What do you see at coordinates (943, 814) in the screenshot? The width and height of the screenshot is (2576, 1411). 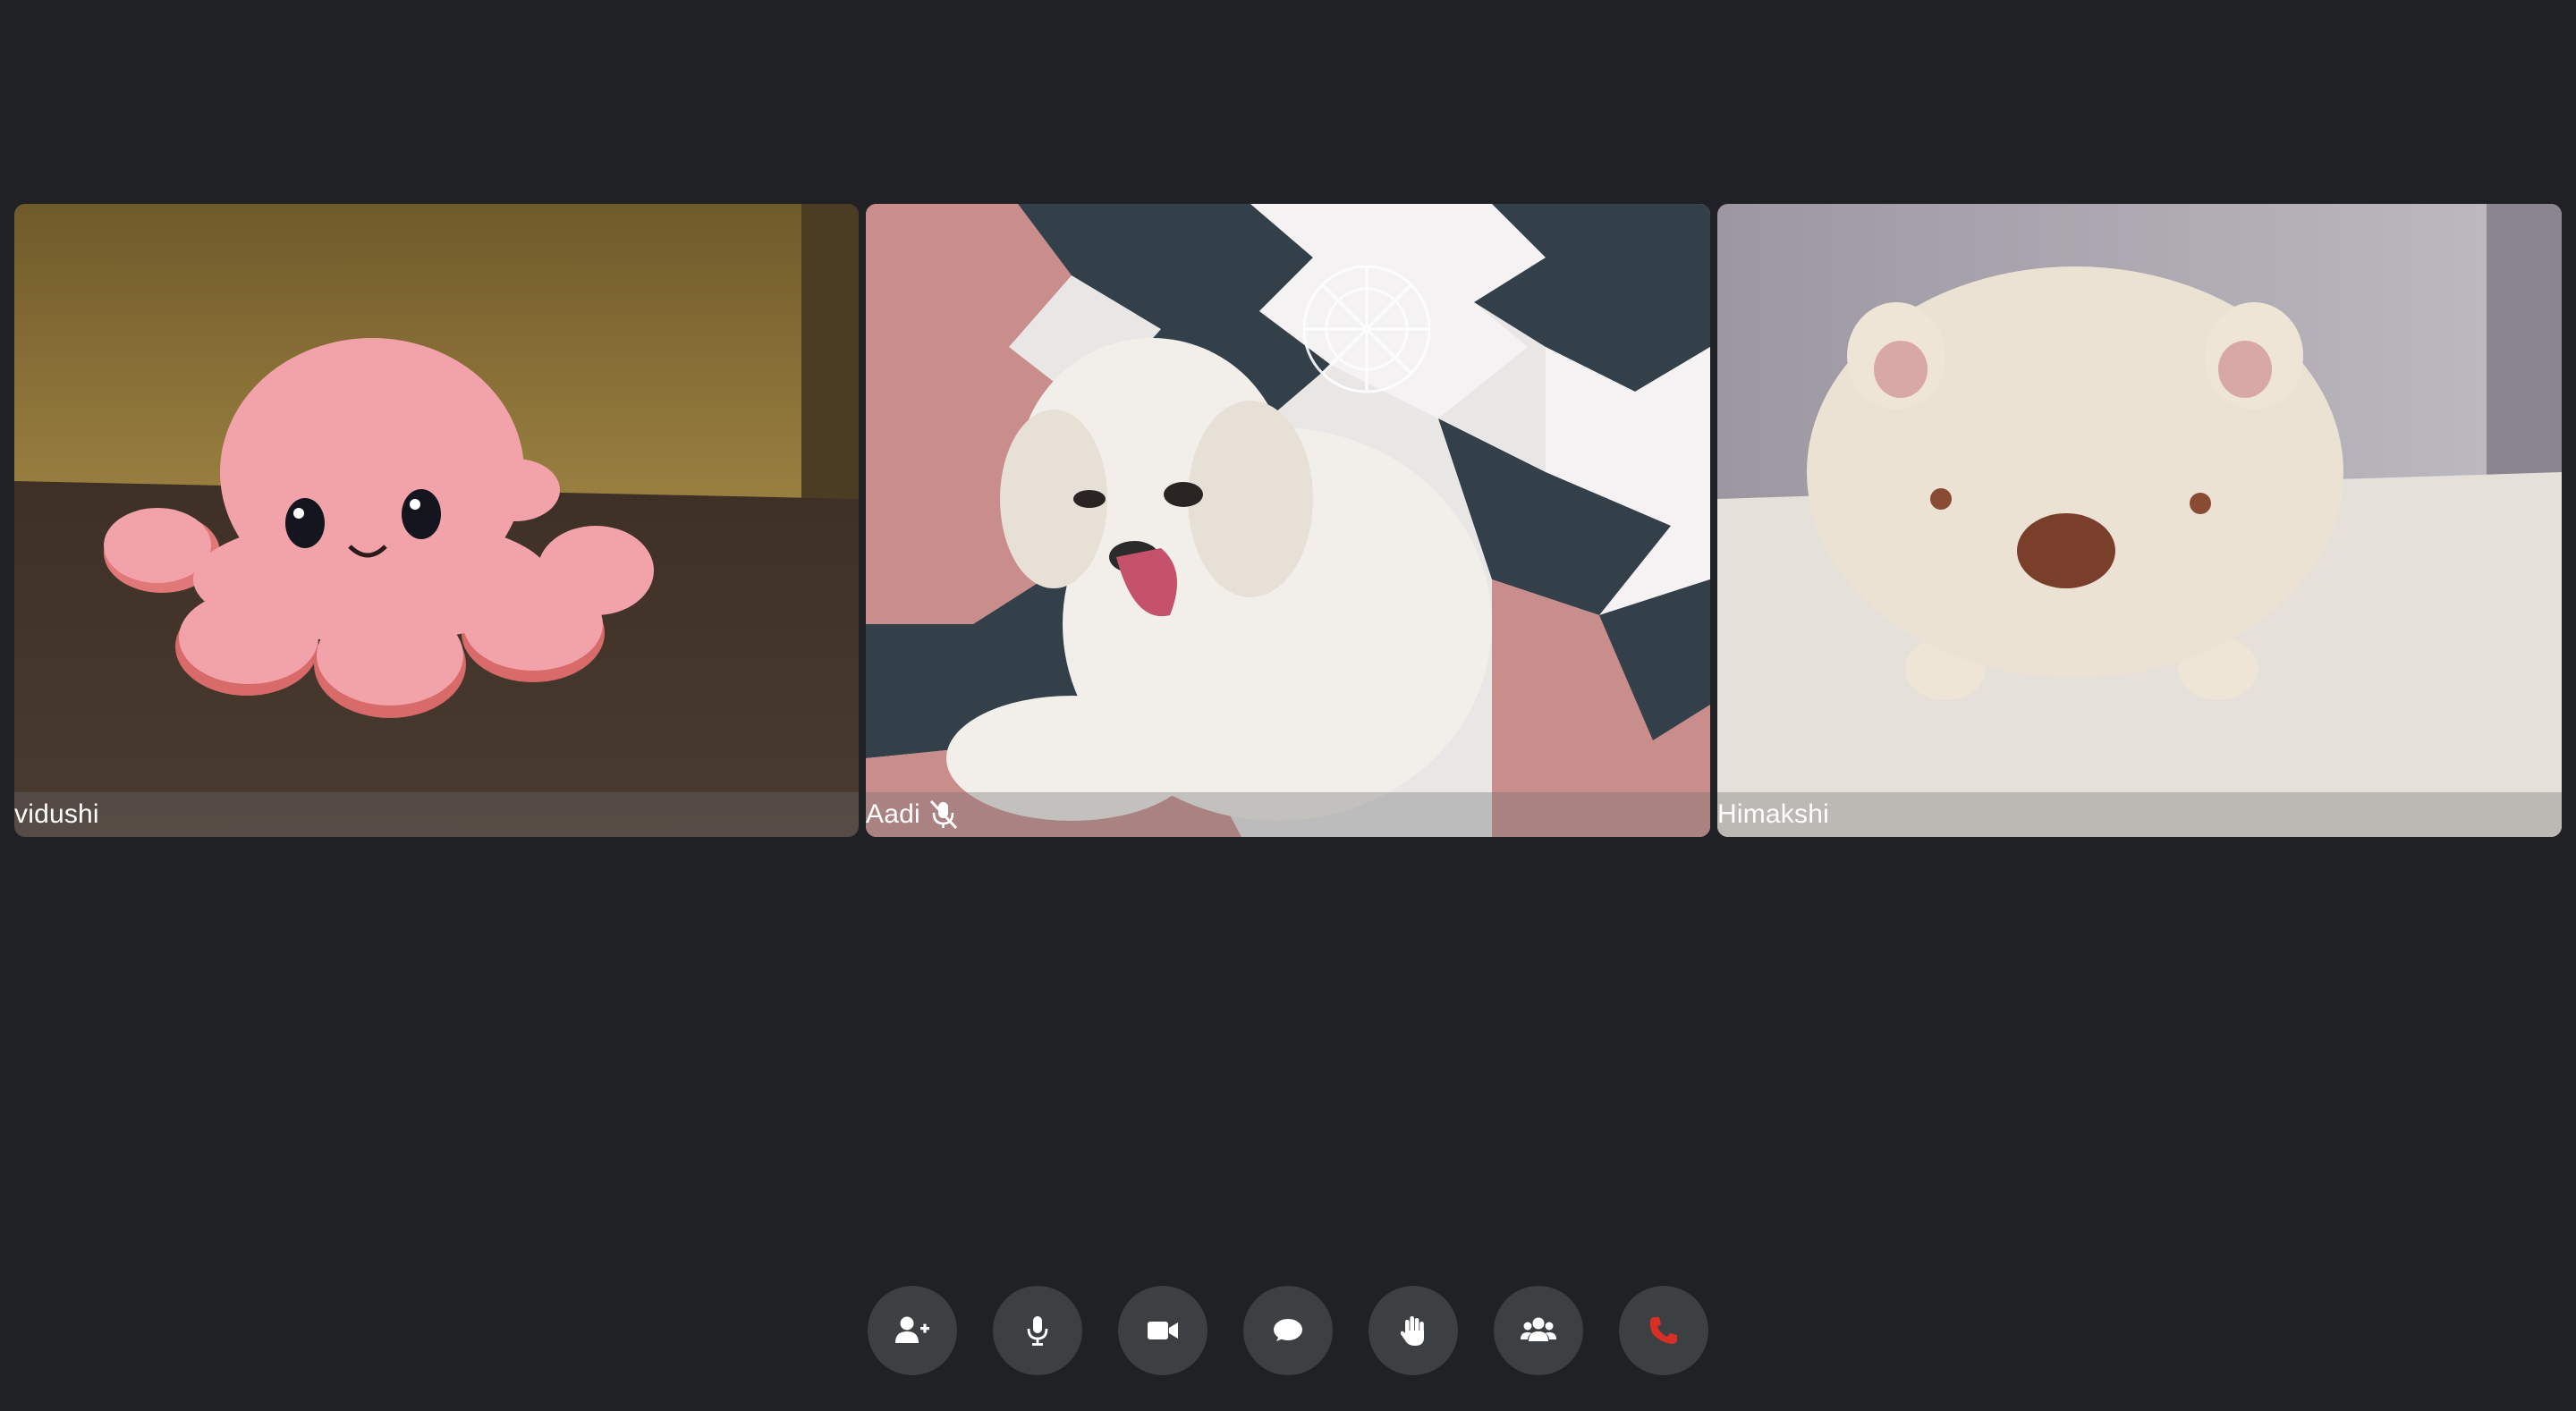 I see `microphone-muted-icon` at bounding box center [943, 814].